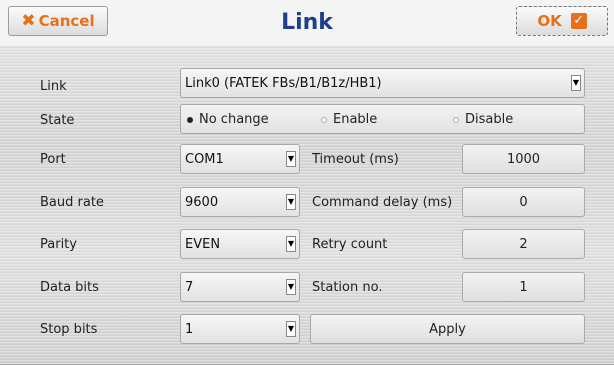  What do you see at coordinates (523, 159) in the screenshot?
I see `timeout-input: 1000` at bounding box center [523, 159].